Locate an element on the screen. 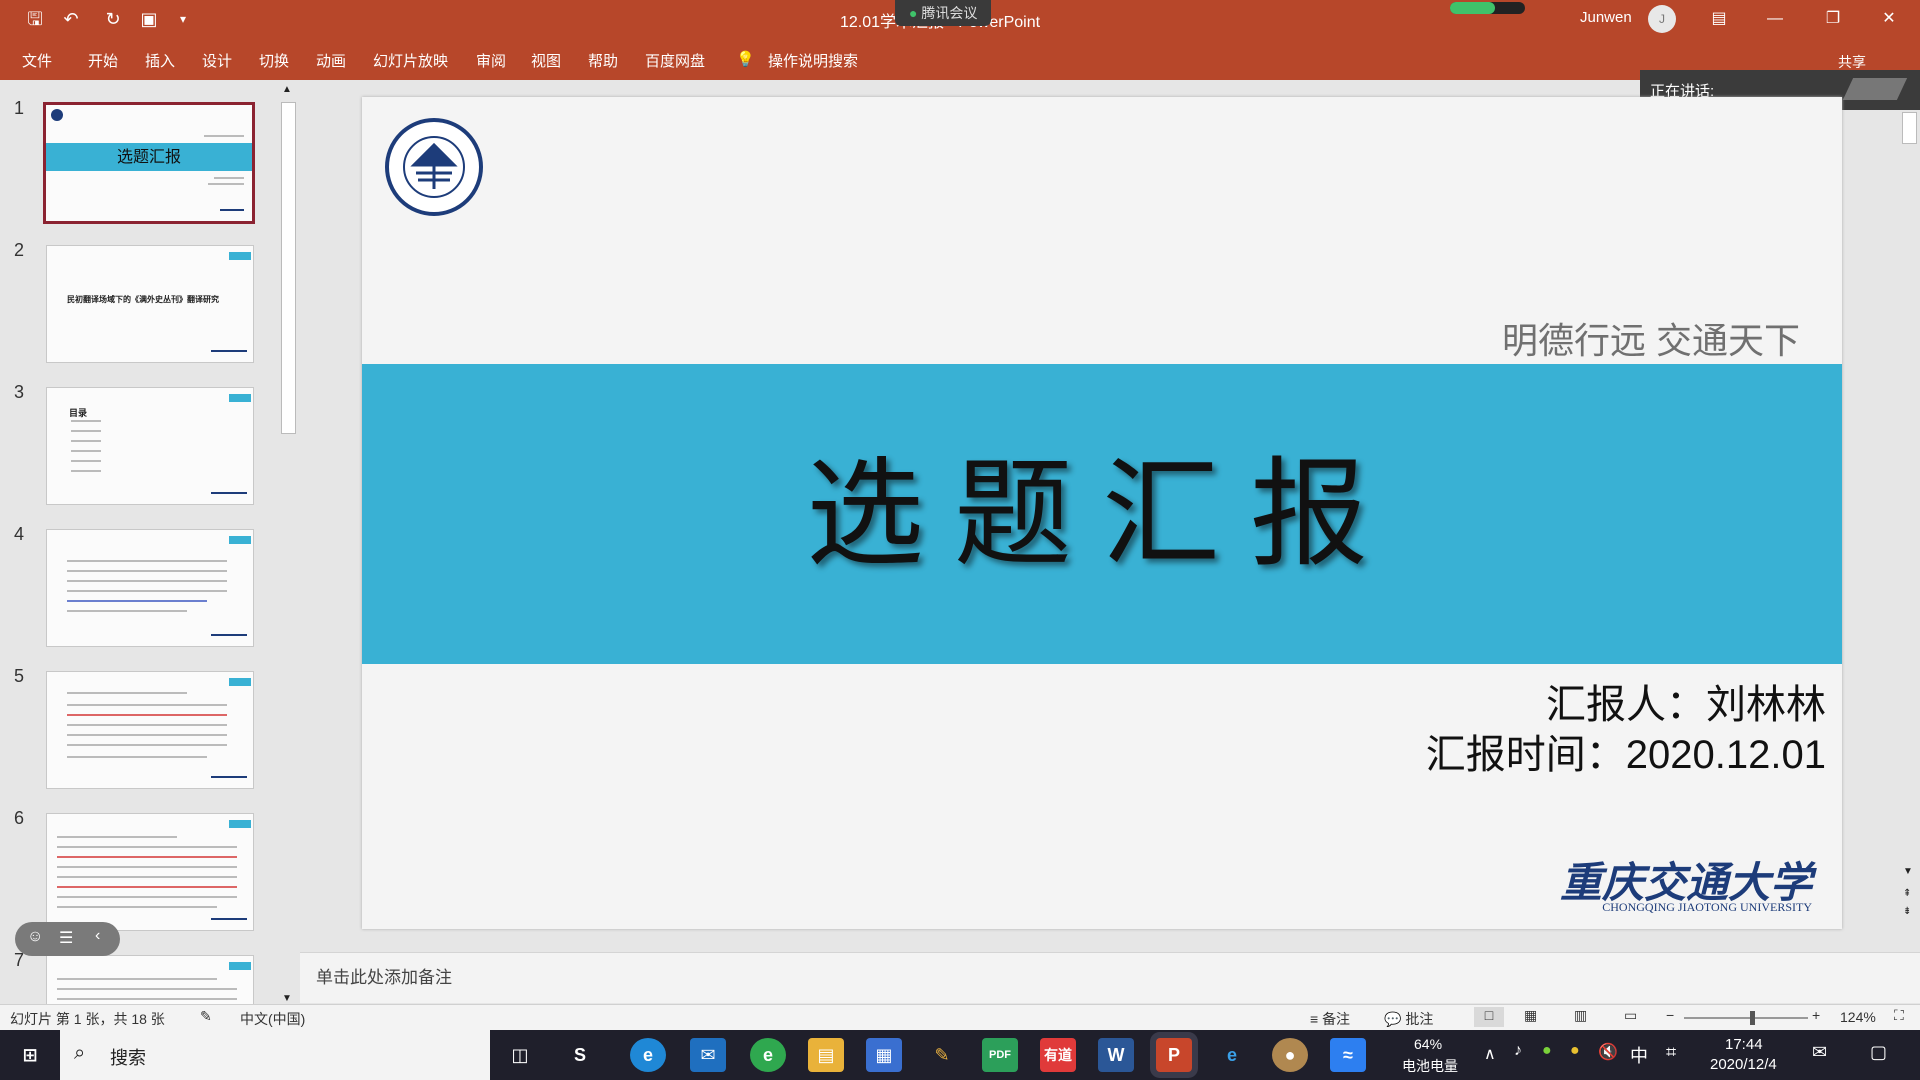 This screenshot has width=1920, height=1080. volume-icon: 🔇 is located at coordinates (1608, 1052).